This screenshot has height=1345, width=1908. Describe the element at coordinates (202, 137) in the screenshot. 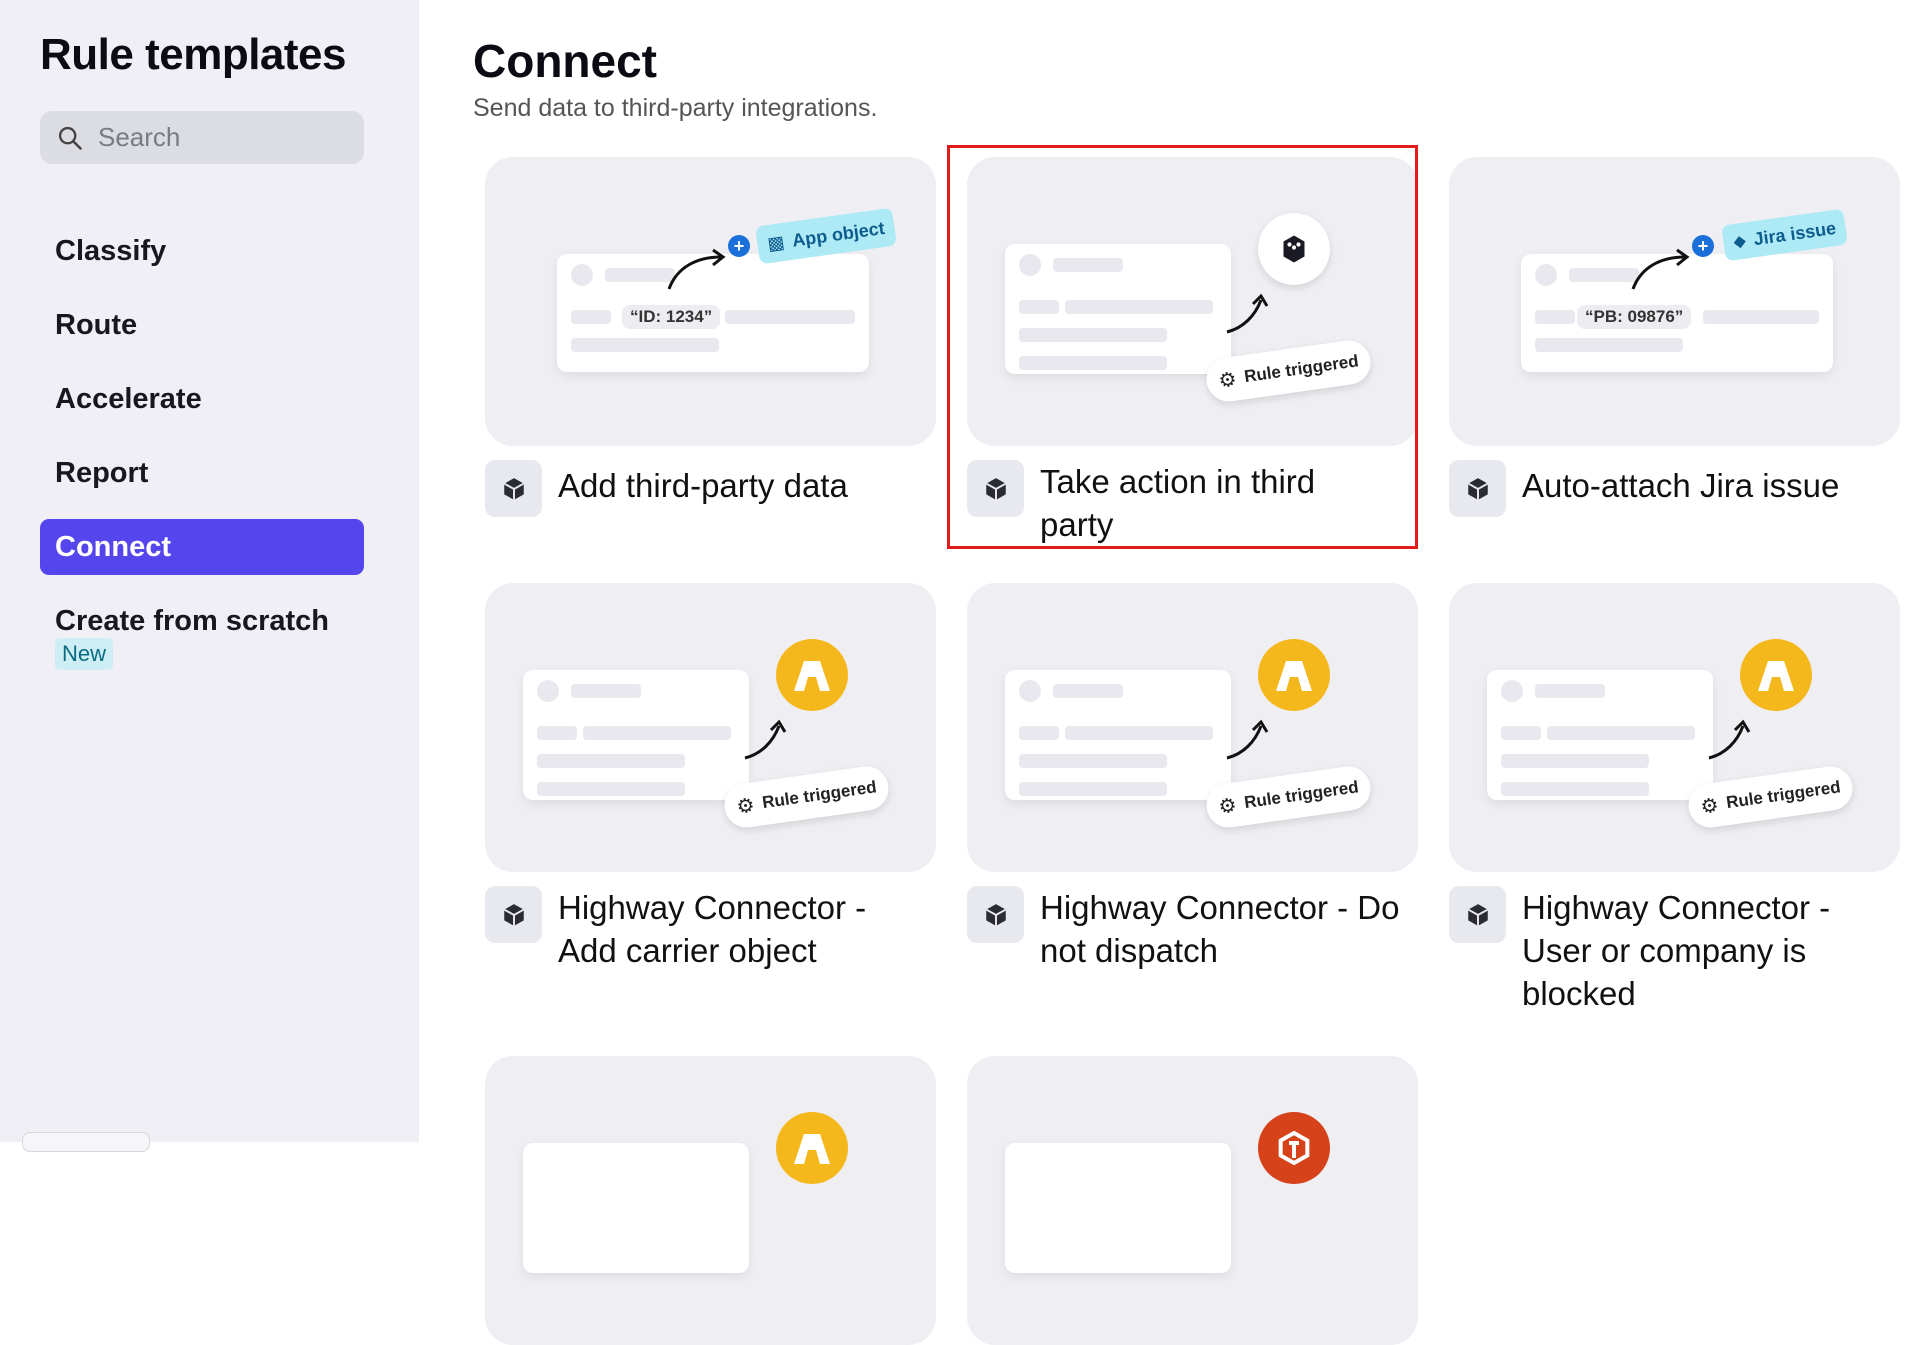

I see `search-input: Search` at that location.